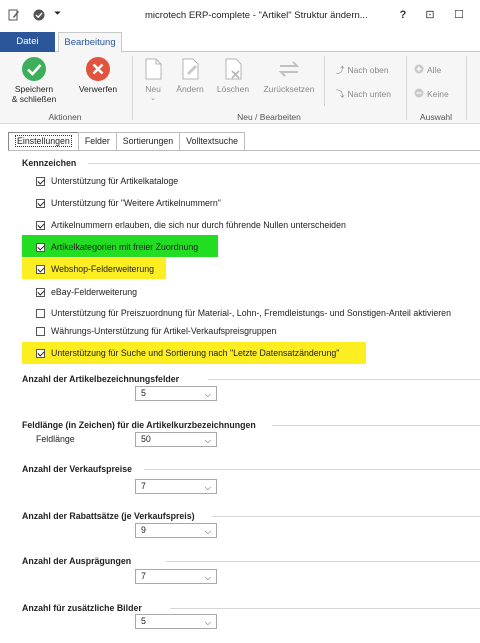  I want to click on select-none-button: Keine, so click(431, 94).